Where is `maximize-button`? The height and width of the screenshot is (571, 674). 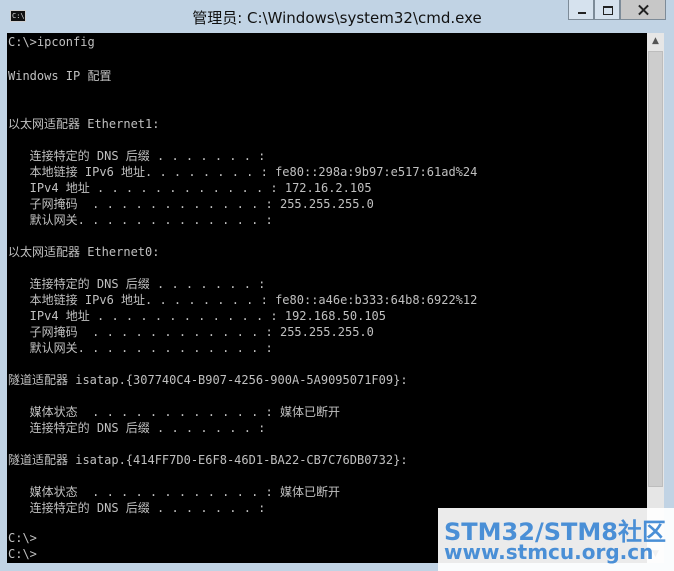
maximize-button is located at coordinates (607, 10).